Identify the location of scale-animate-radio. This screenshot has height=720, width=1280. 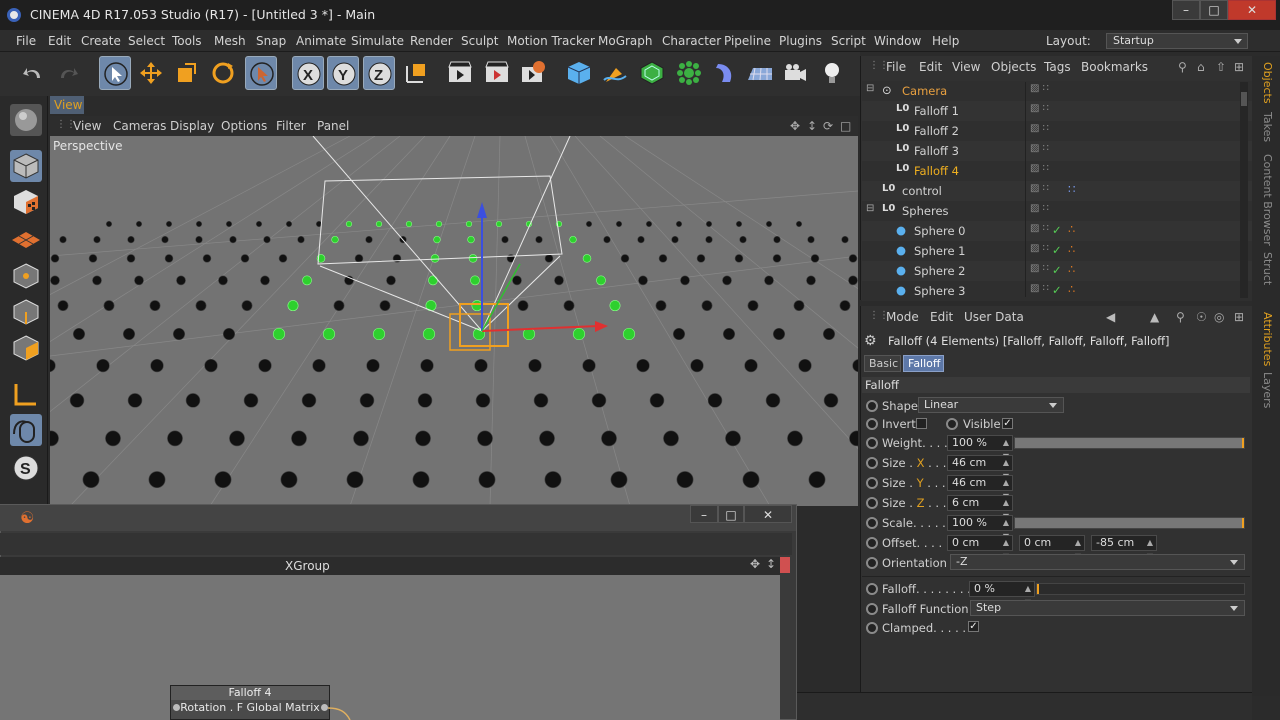
(872, 523).